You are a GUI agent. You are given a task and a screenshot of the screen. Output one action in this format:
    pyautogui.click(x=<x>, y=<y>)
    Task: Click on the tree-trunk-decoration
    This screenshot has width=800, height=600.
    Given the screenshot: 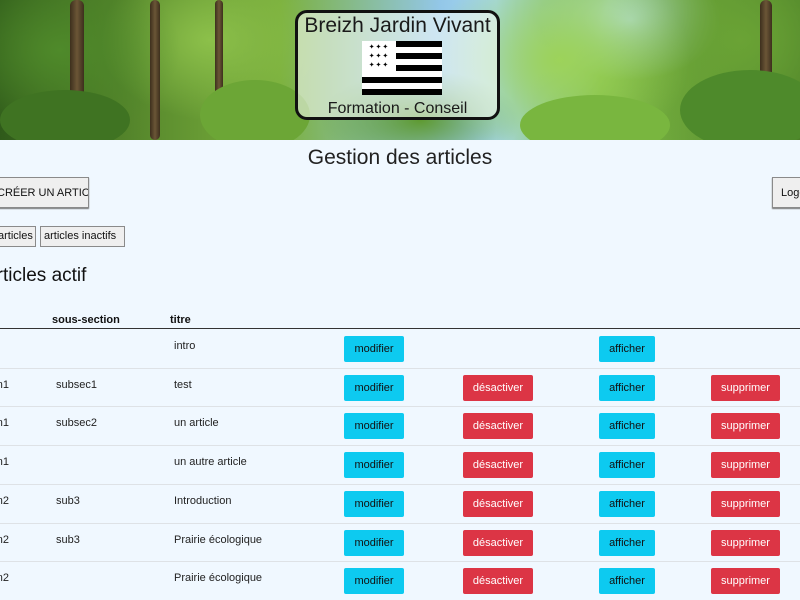 What is the action you would take?
    pyautogui.click(x=155, y=70)
    